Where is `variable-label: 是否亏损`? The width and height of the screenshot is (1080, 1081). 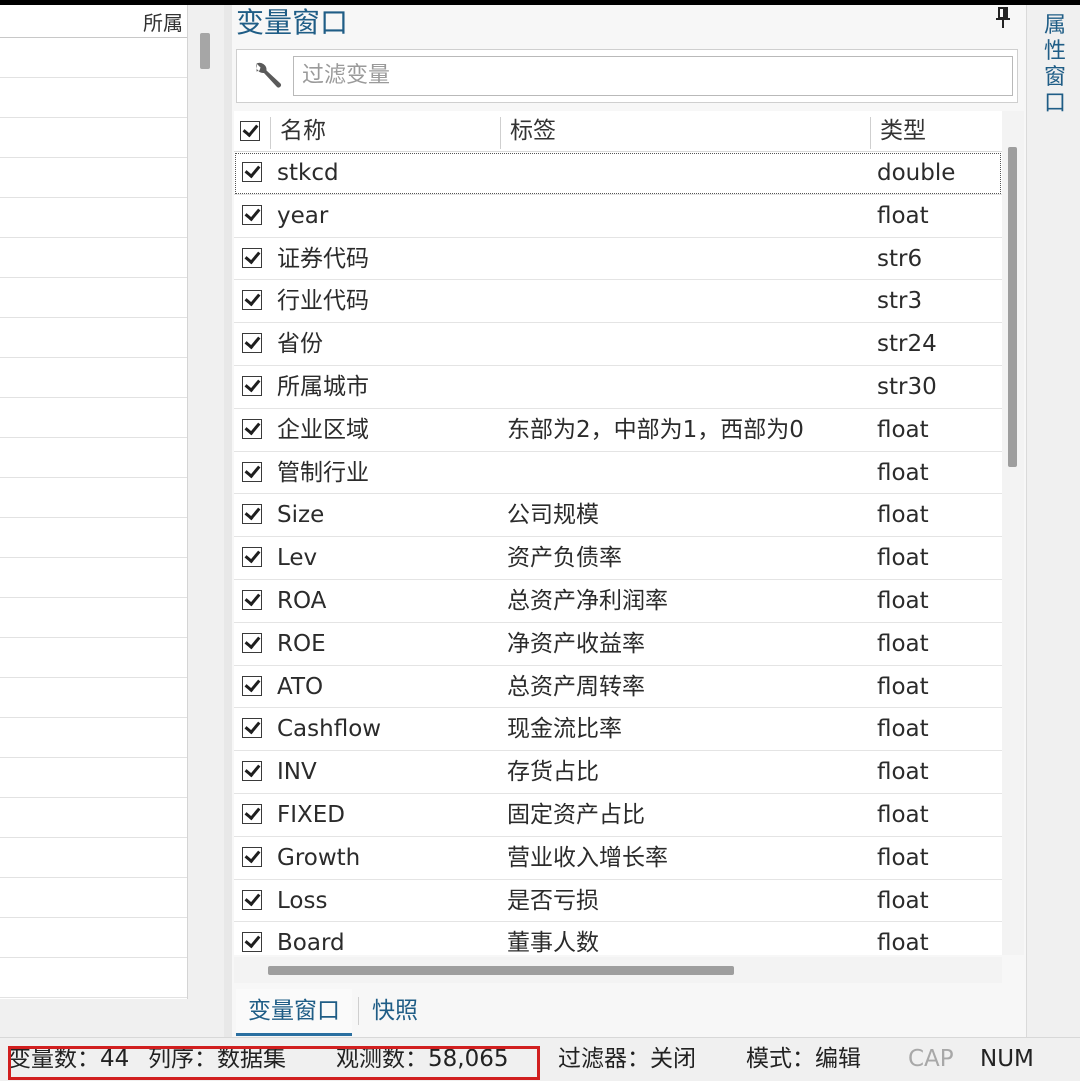 variable-label: 是否亏损 is located at coordinates (553, 900).